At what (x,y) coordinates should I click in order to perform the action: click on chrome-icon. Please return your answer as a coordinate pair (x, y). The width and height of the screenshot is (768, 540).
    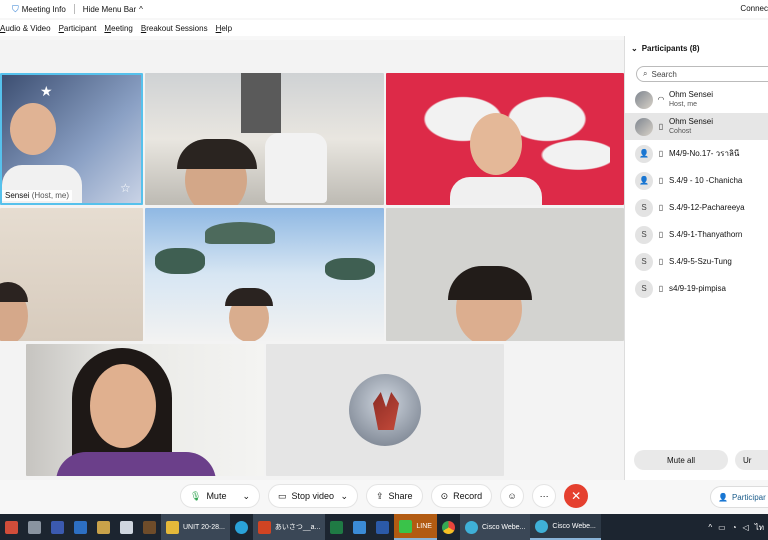
    Looking at the image, I should click on (448, 527).